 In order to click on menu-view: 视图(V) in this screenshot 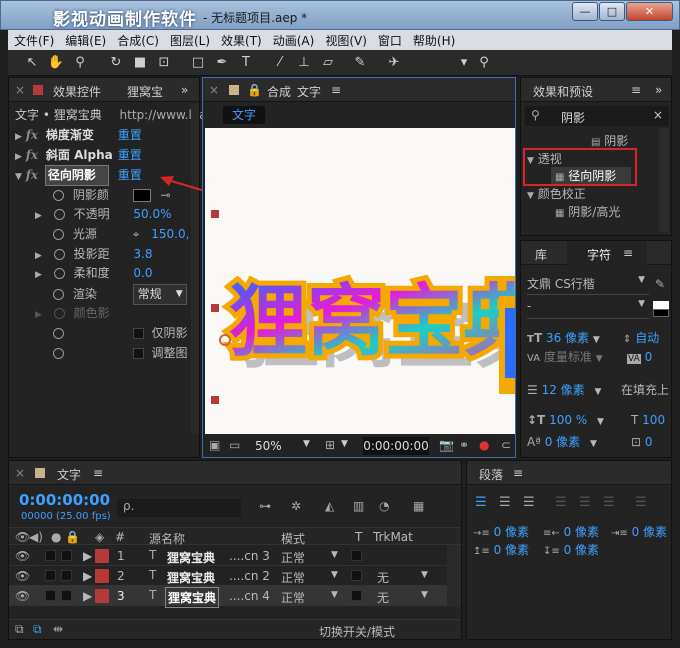, I will do `click(345, 39)`.